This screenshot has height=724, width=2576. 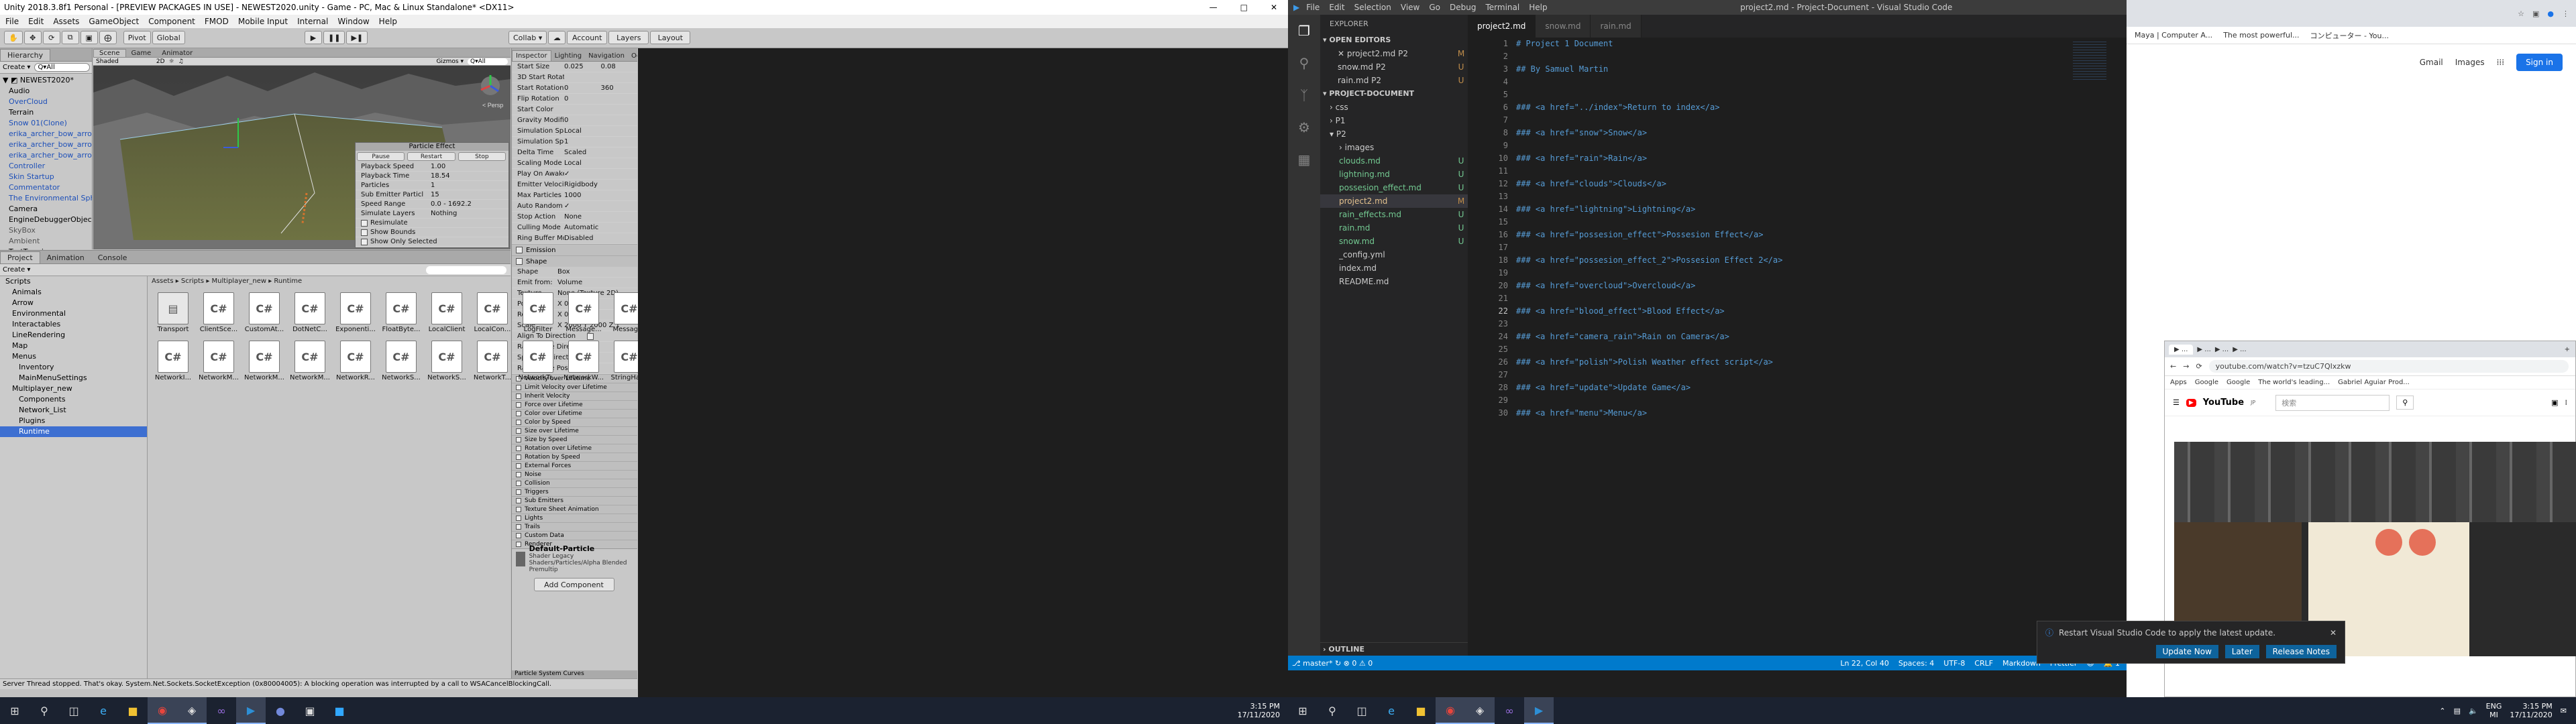 I want to click on asset-item: C# LocalClient, so click(x=446, y=311).